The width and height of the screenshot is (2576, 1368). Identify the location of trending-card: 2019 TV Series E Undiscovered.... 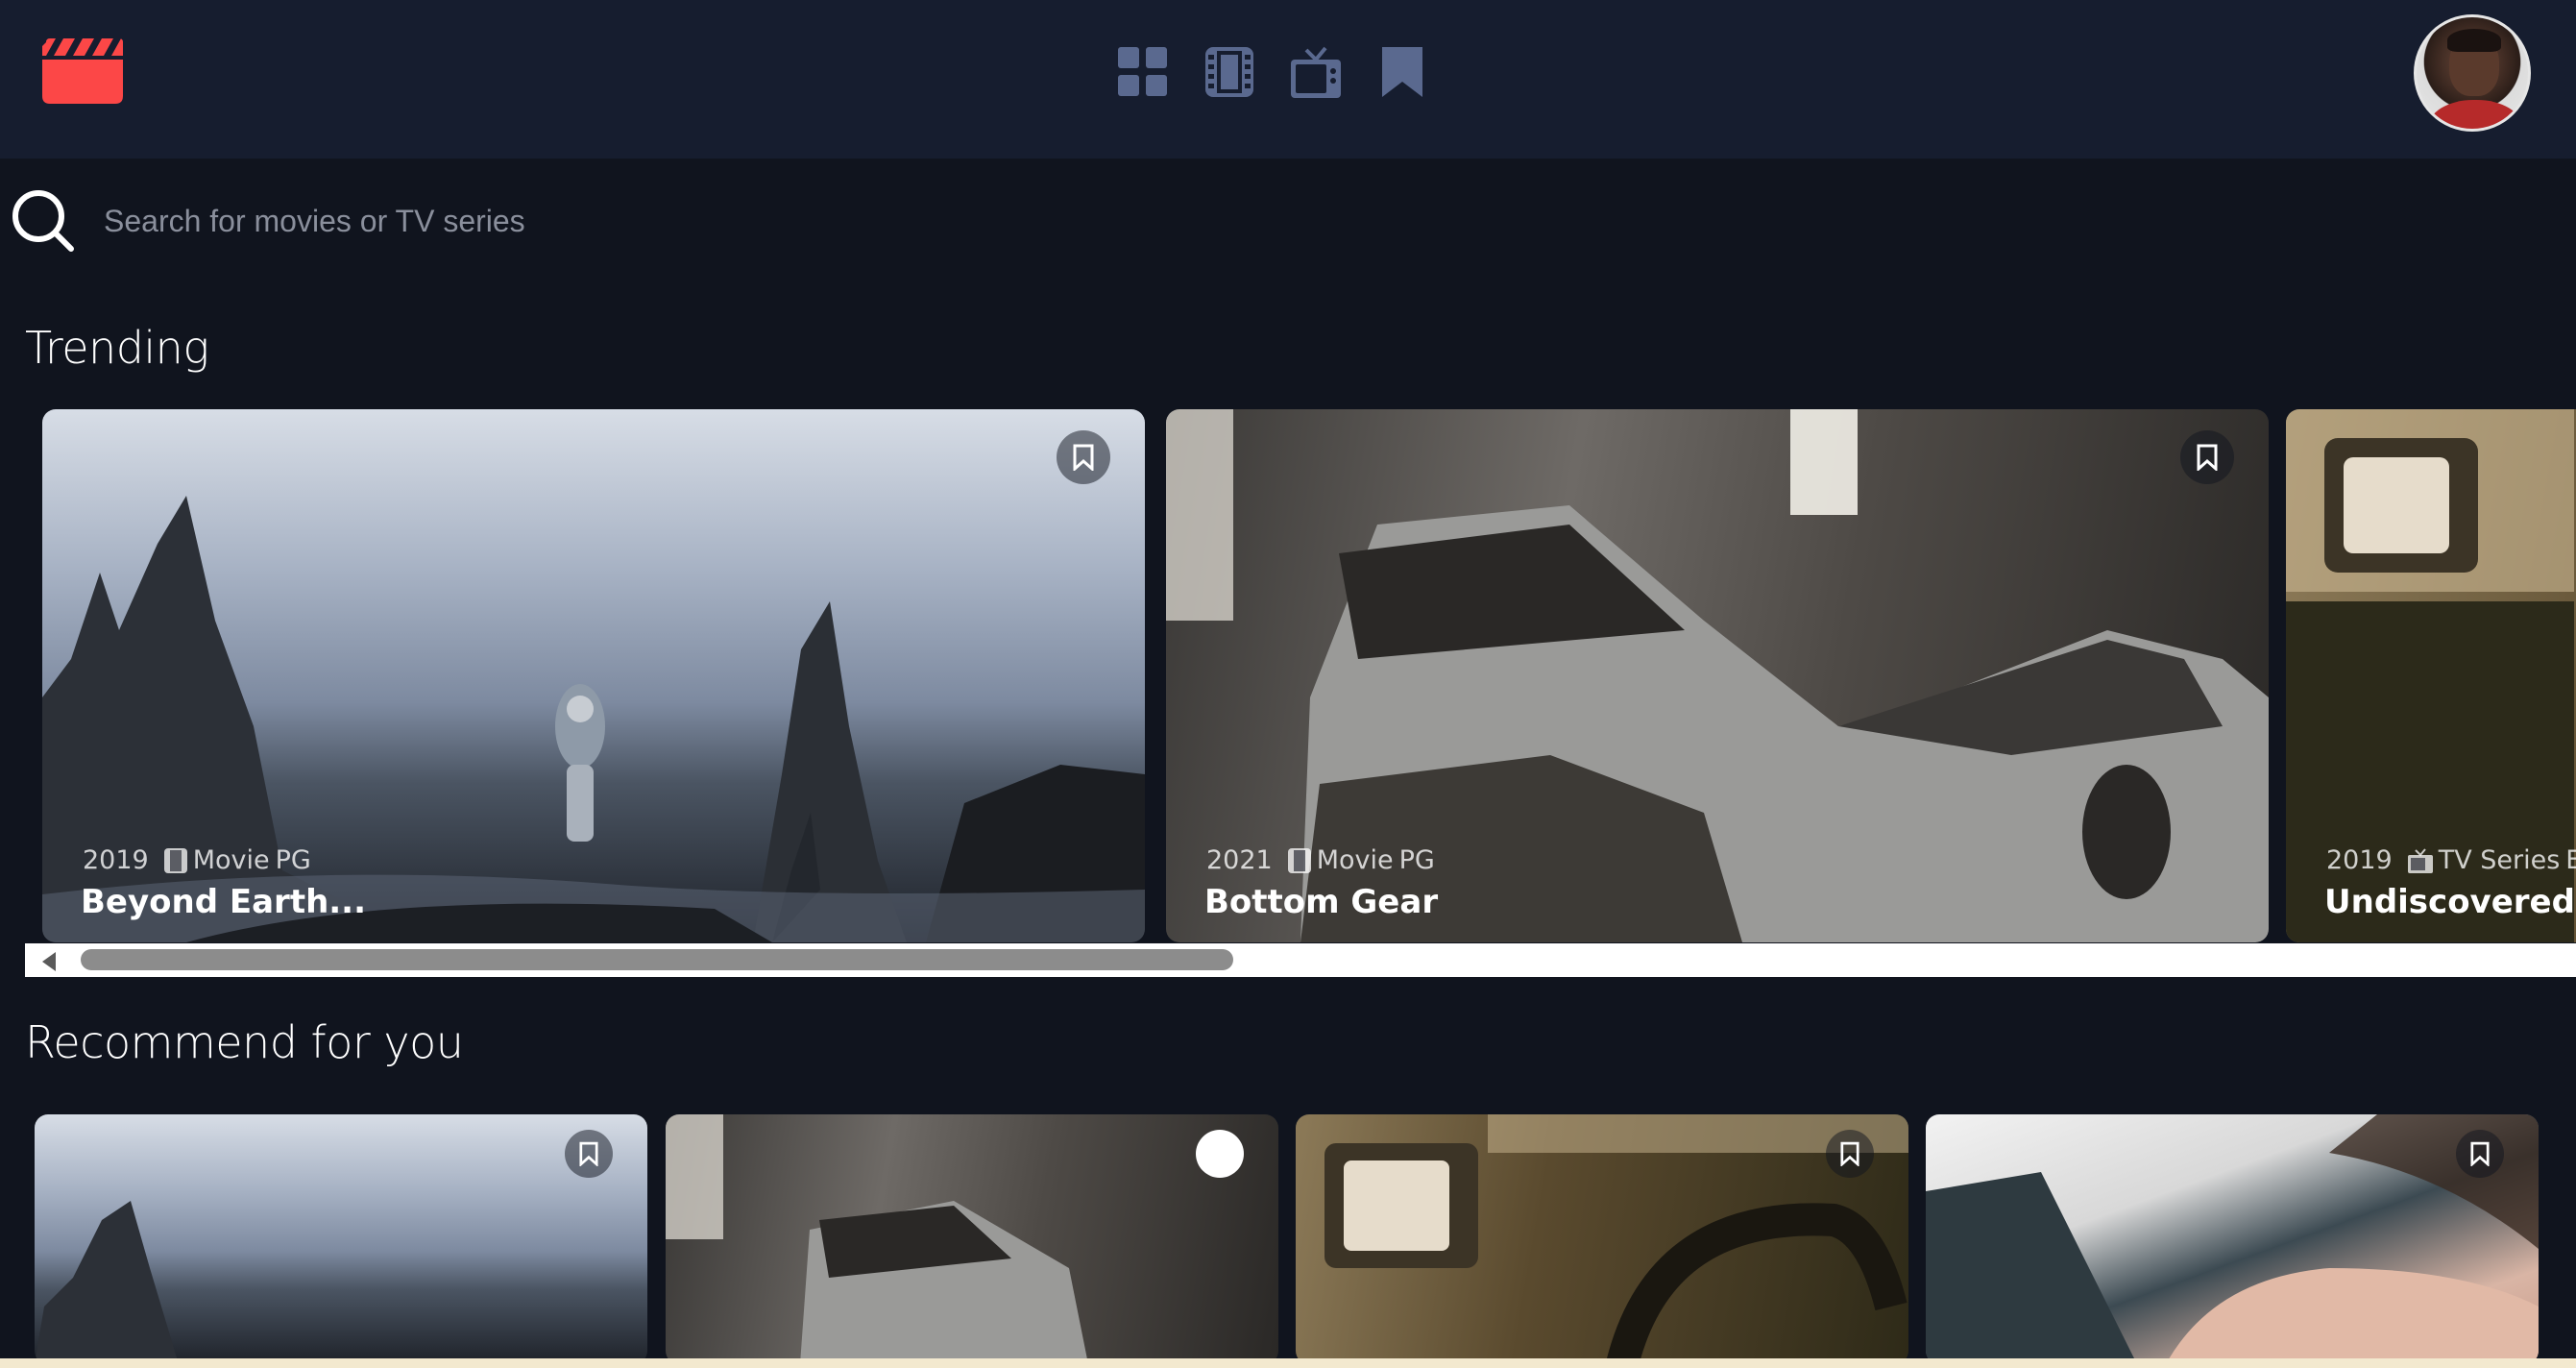
(2431, 676).